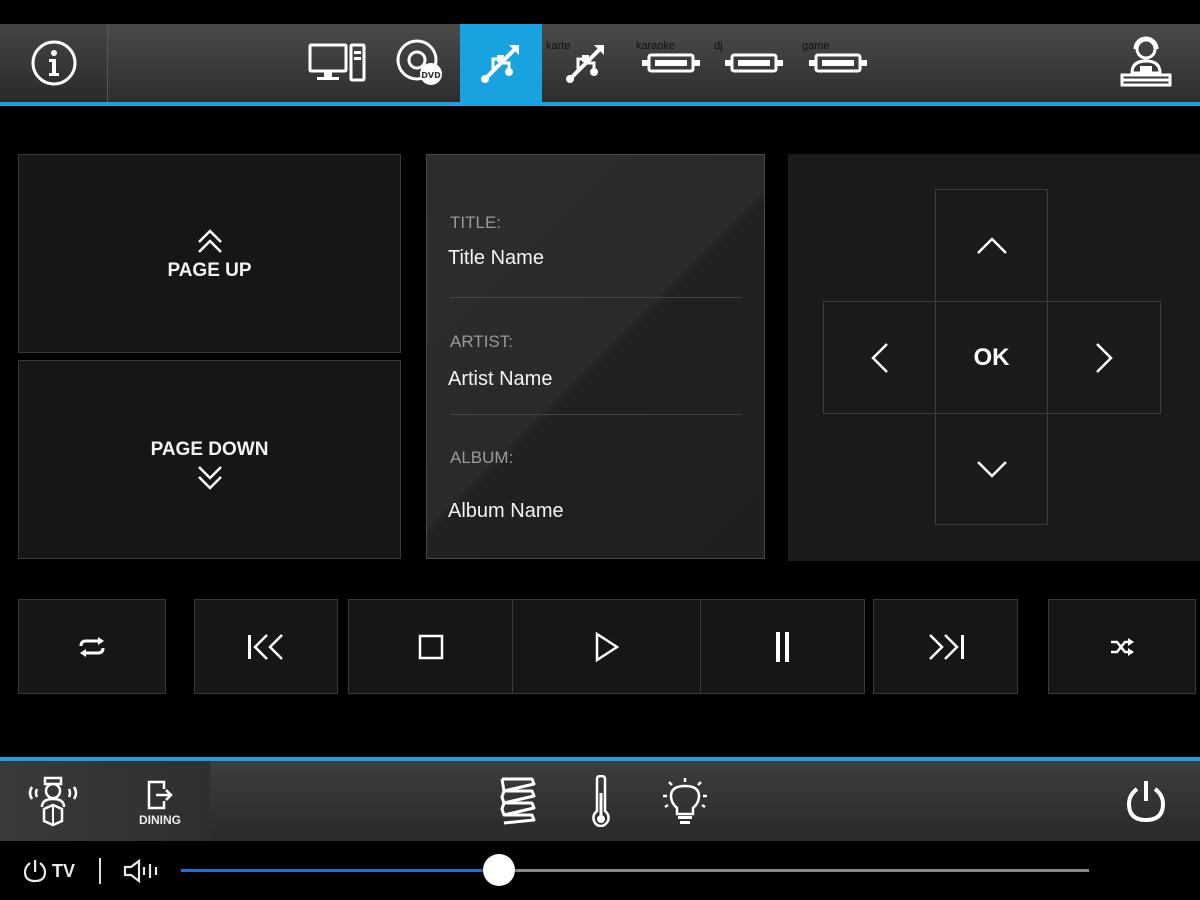  What do you see at coordinates (160, 795) in the screenshot?
I see `exit-door-icon` at bounding box center [160, 795].